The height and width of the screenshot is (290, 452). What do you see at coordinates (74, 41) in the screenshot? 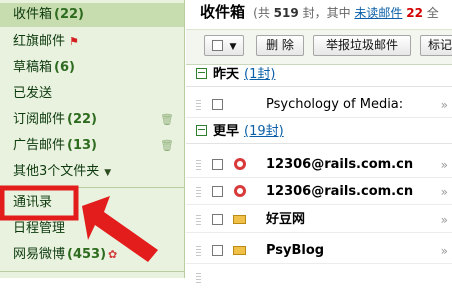
I see `red-flag-icon: ⚑` at bounding box center [74, 41].